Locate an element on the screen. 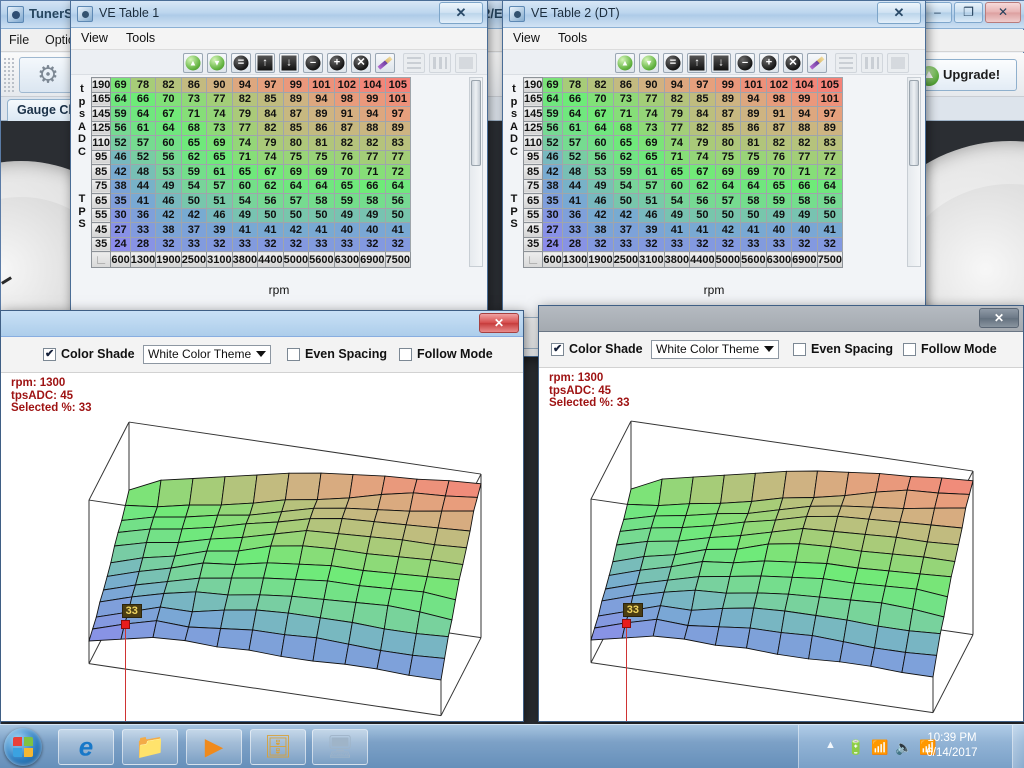 The image size is (1024, 768). table-row: 55 30 36 42 42 46 49 50 50 50 49 49 50 is located at coordinates (683, 215).